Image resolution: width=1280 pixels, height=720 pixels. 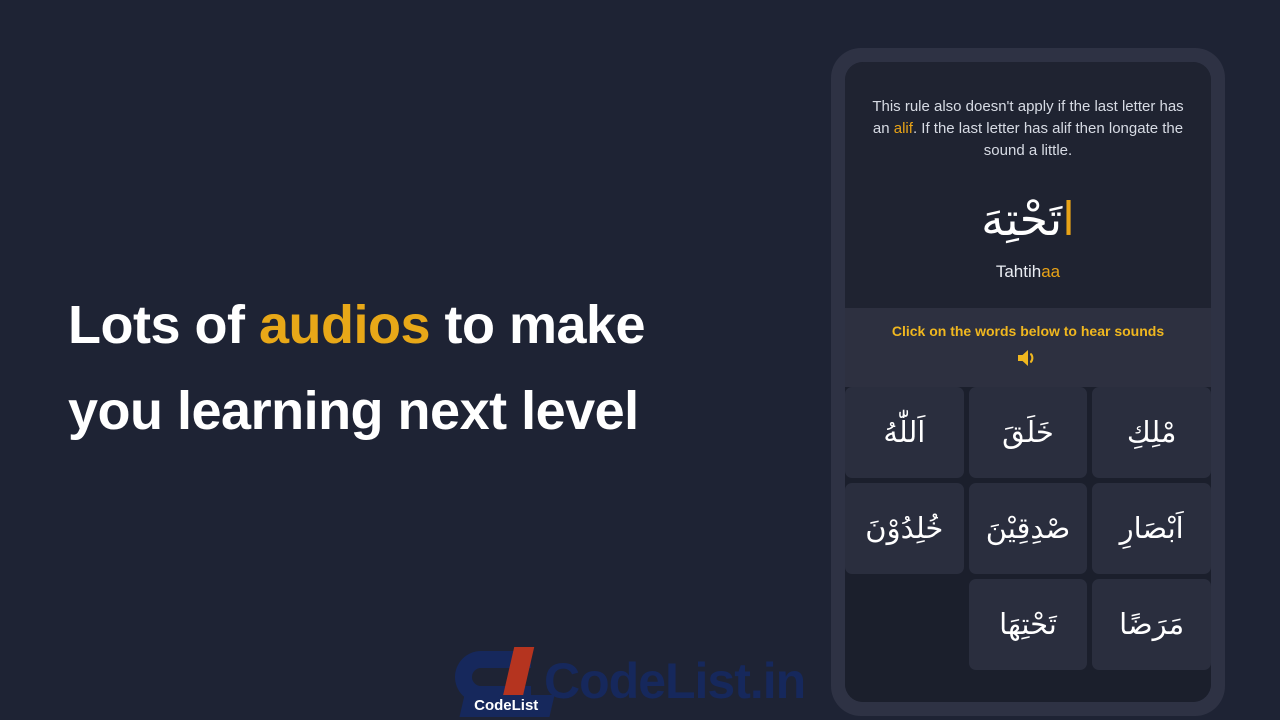 What do you see at coordinates (1151, 528) in the screenshot?
I see `word-tile: اَبْصَارِ` at bounding box center [1151, 528].